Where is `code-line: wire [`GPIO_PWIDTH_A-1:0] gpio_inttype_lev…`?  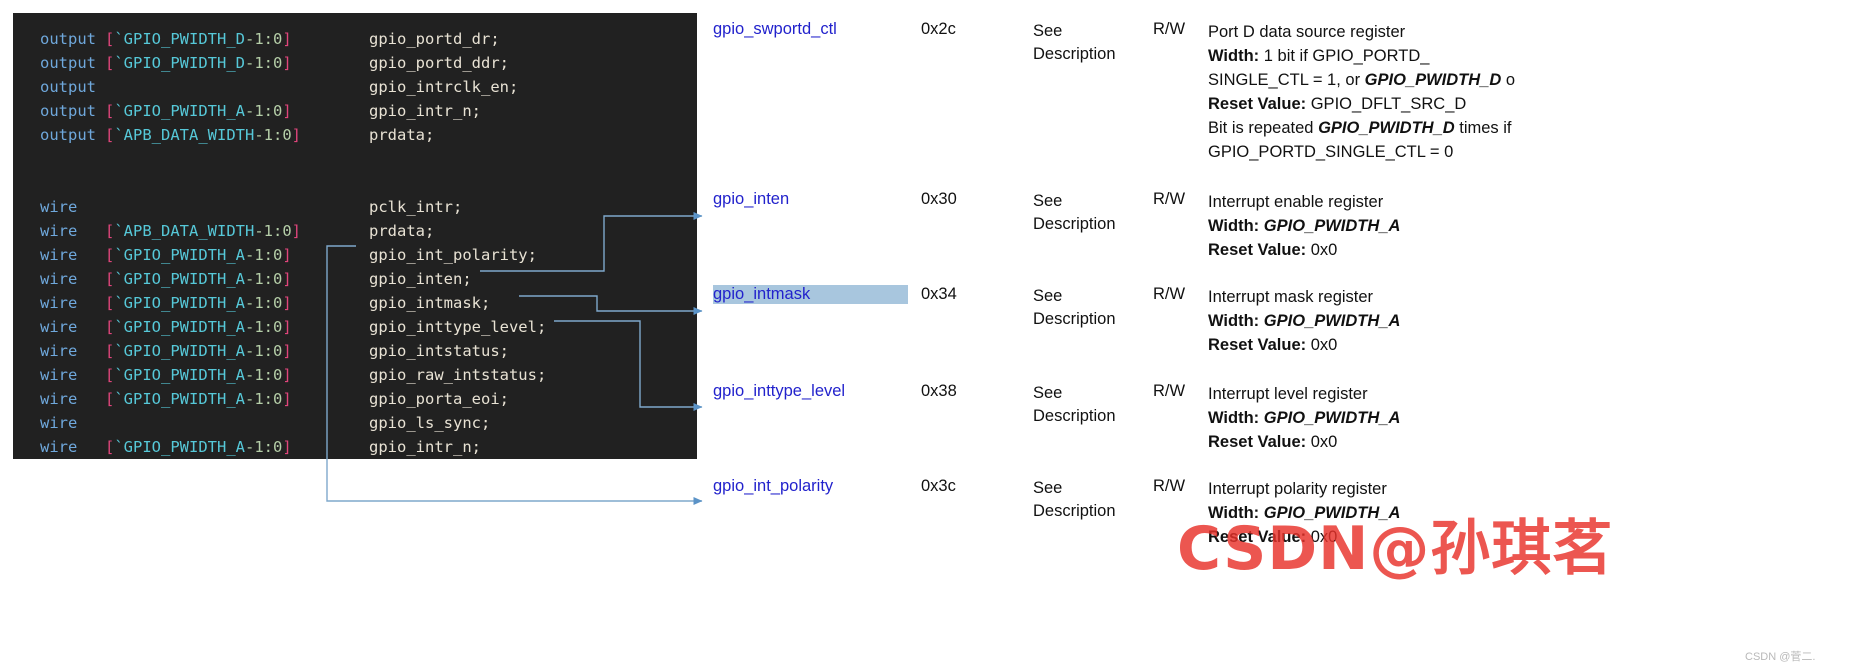 code-line: wire [`GPIO_PWIDTH_A-1:0] gpio_inttype_lev… is located at coordinates (355, 327).